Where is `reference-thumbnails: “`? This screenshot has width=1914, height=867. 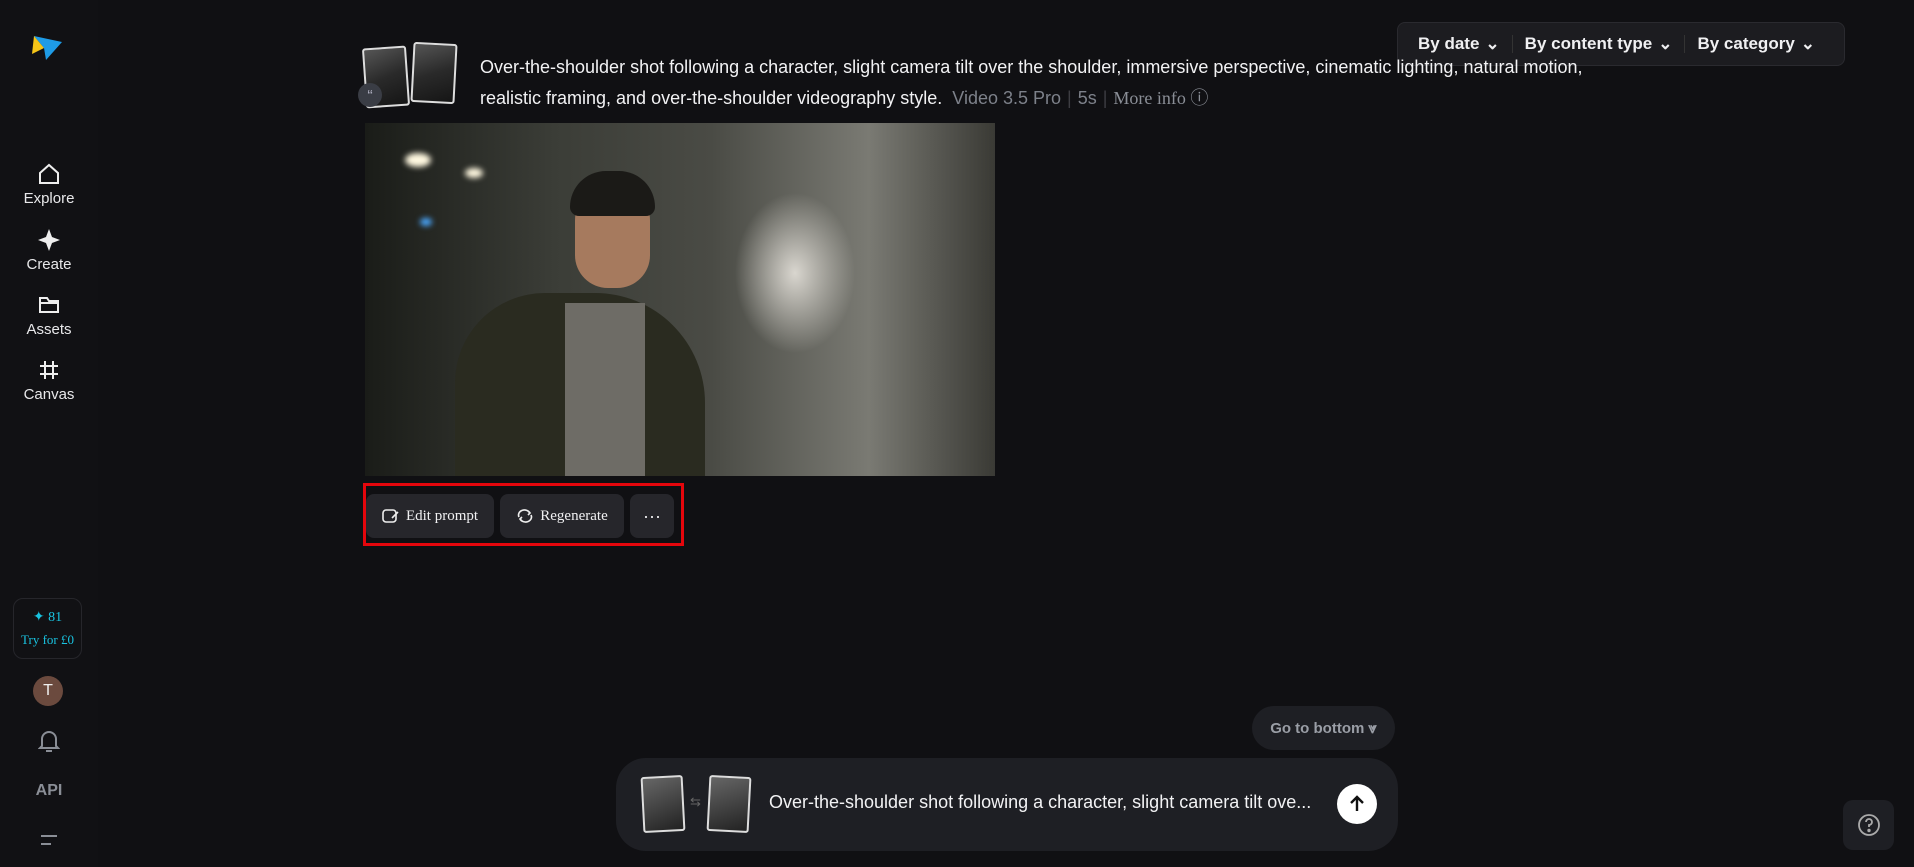 reference-thumbnails: “ is located at coordinates (410, 75).